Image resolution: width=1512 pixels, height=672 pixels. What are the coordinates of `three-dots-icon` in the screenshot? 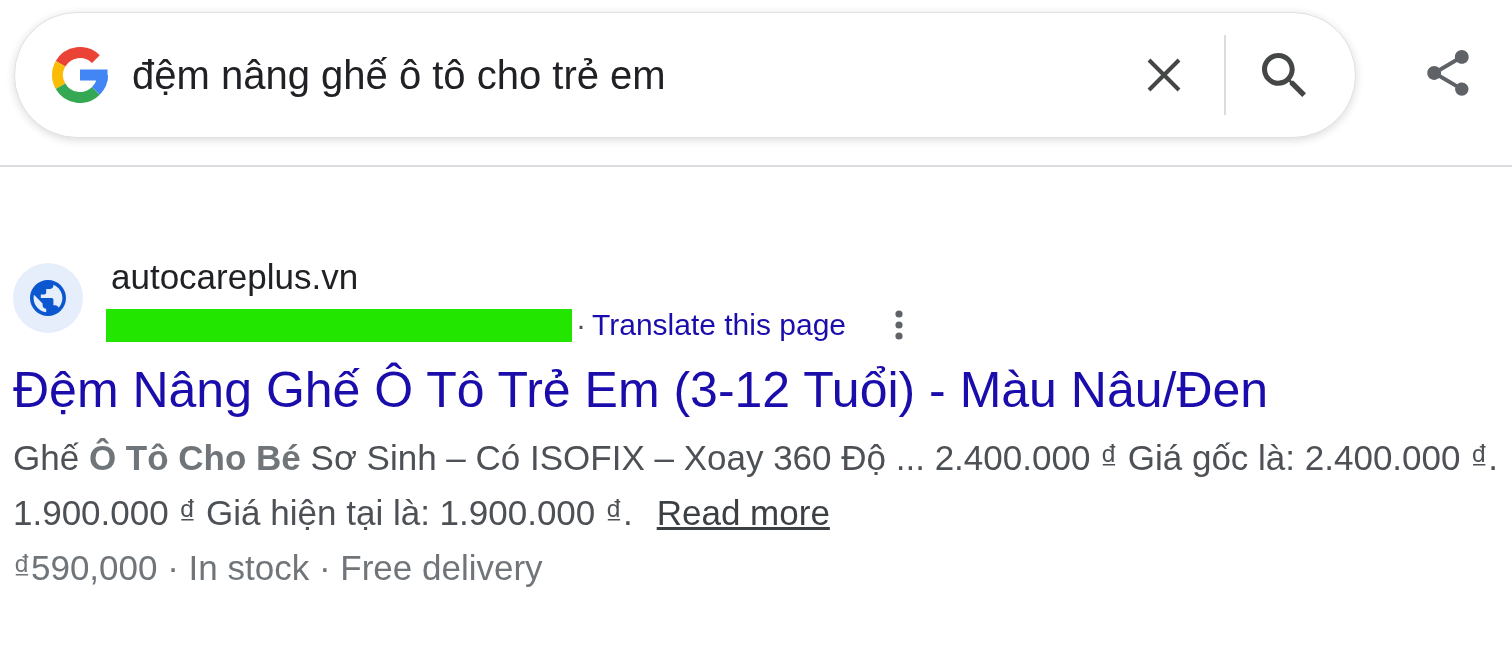 It's located at (899, 325).